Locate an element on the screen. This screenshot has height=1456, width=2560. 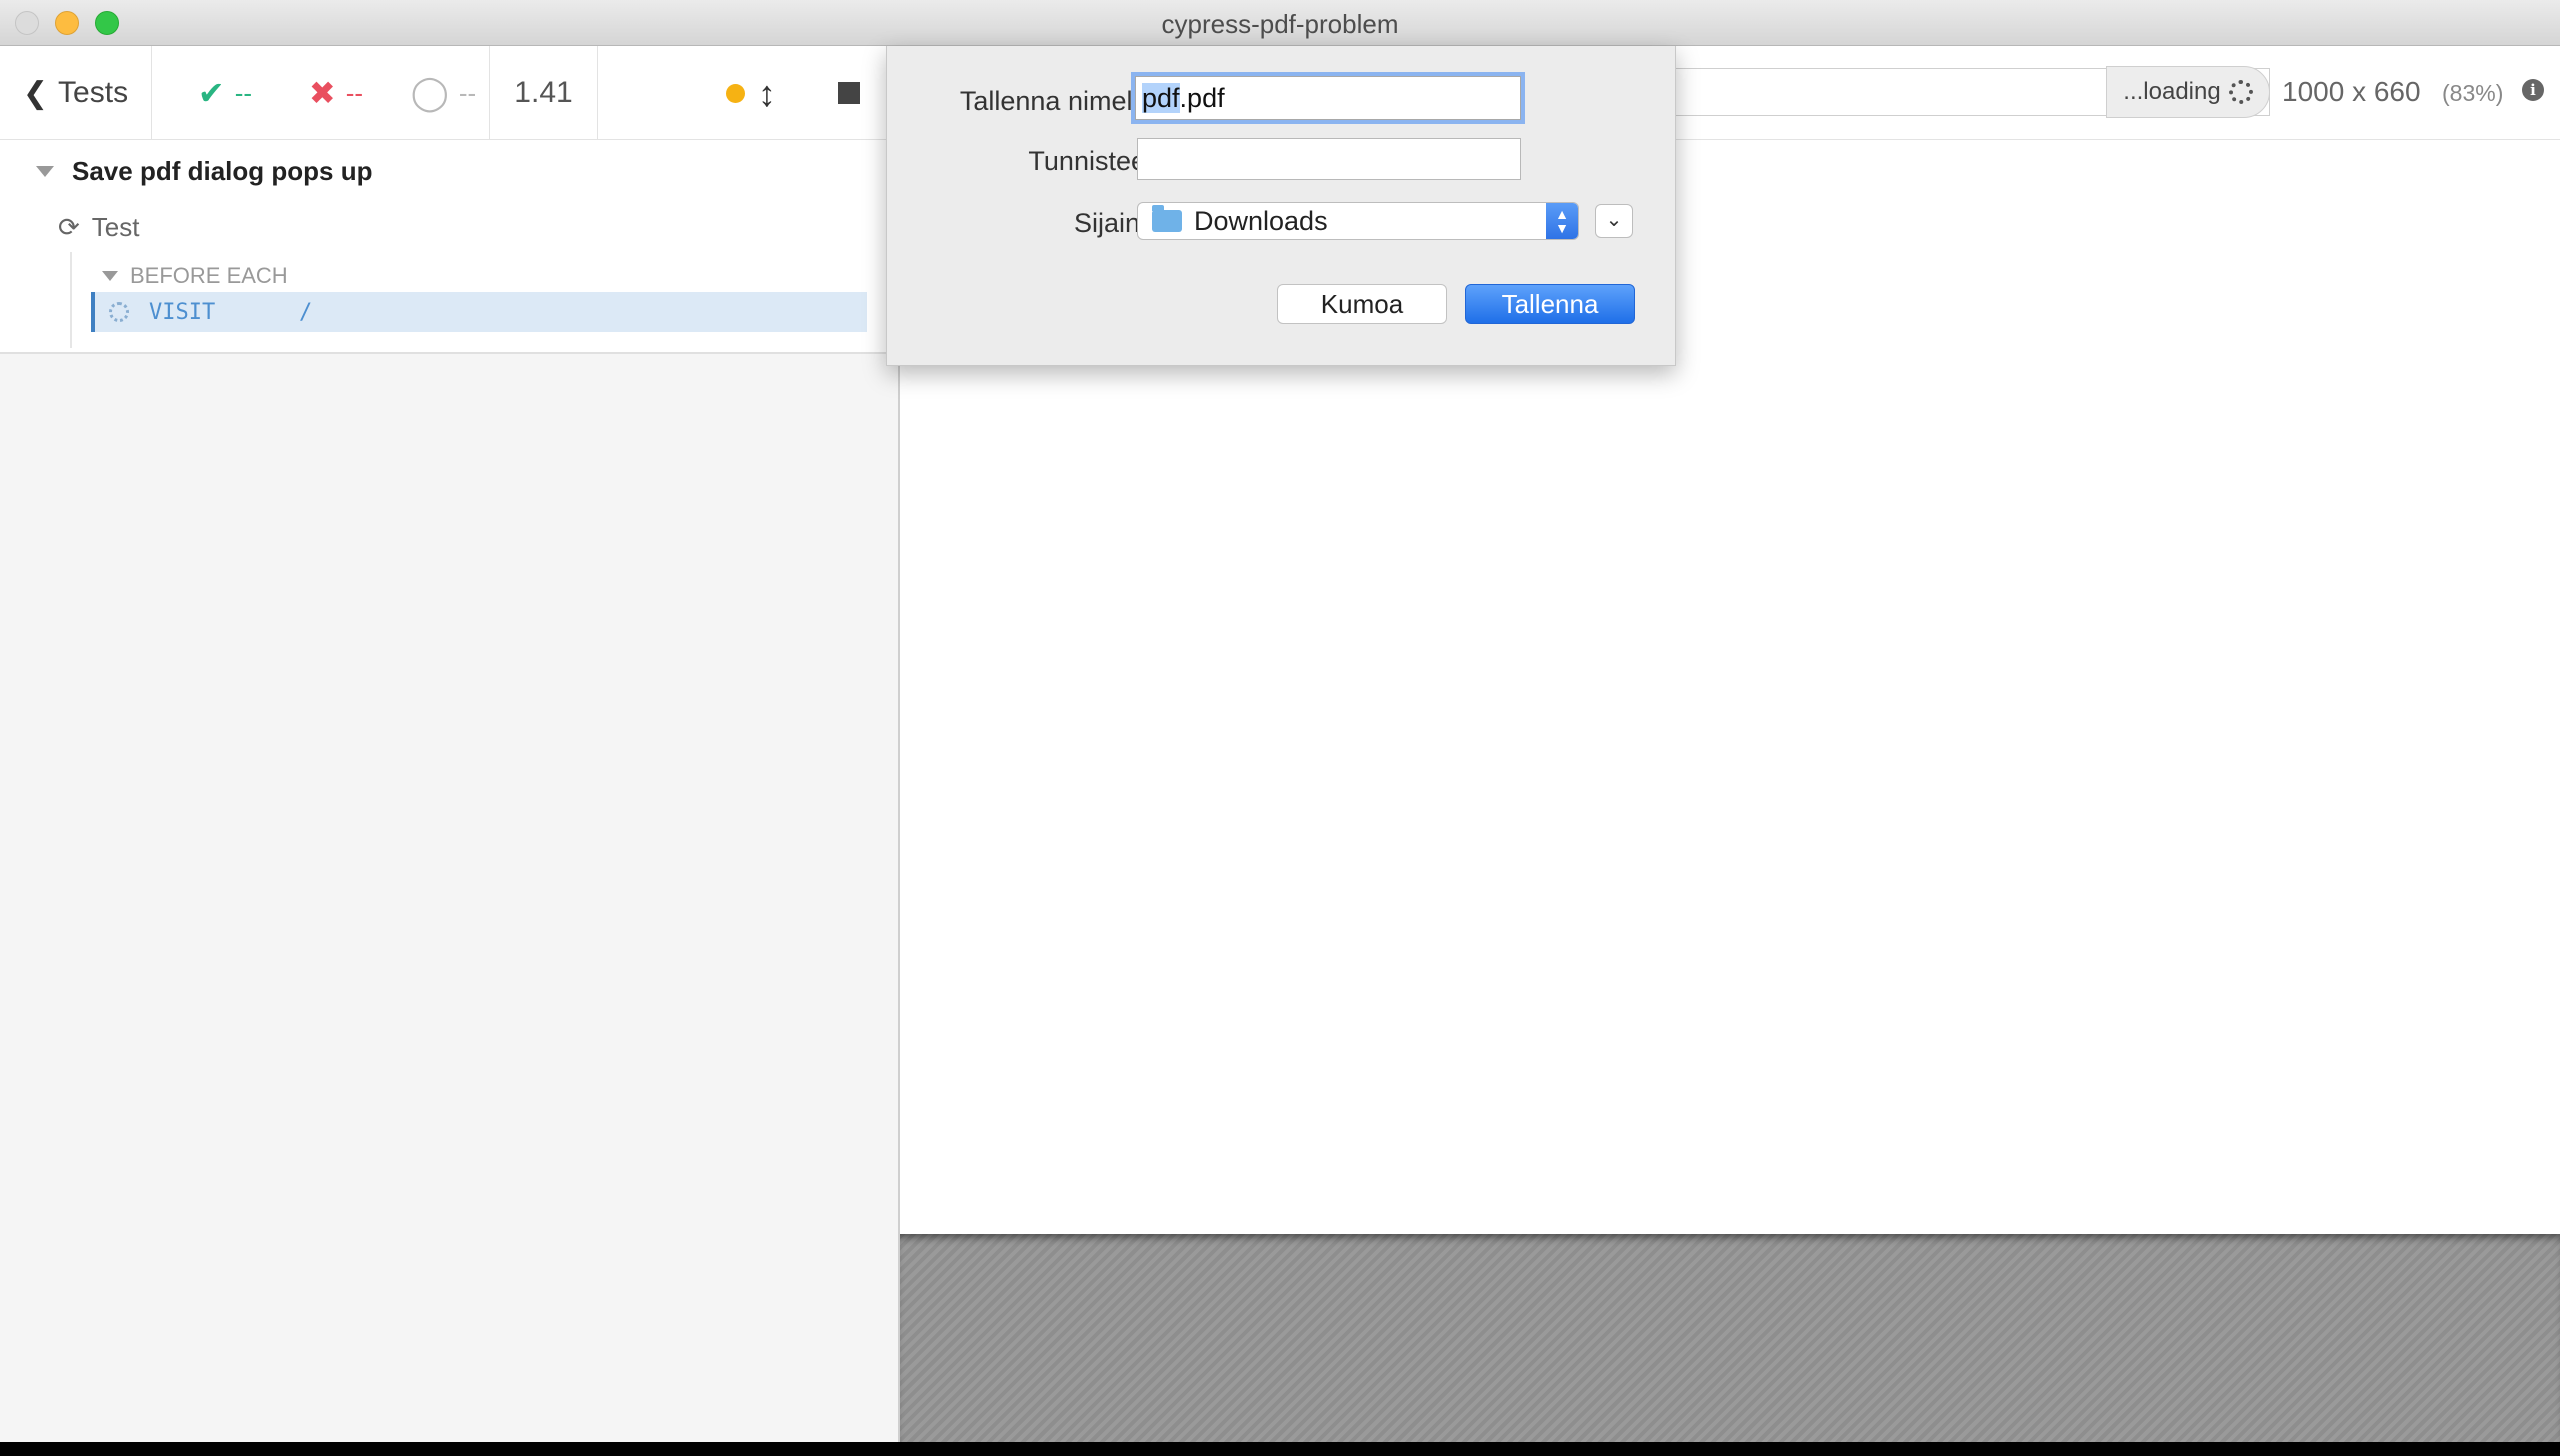
save-as-field: pdf.pdf is located at coordinates (1328, 98).